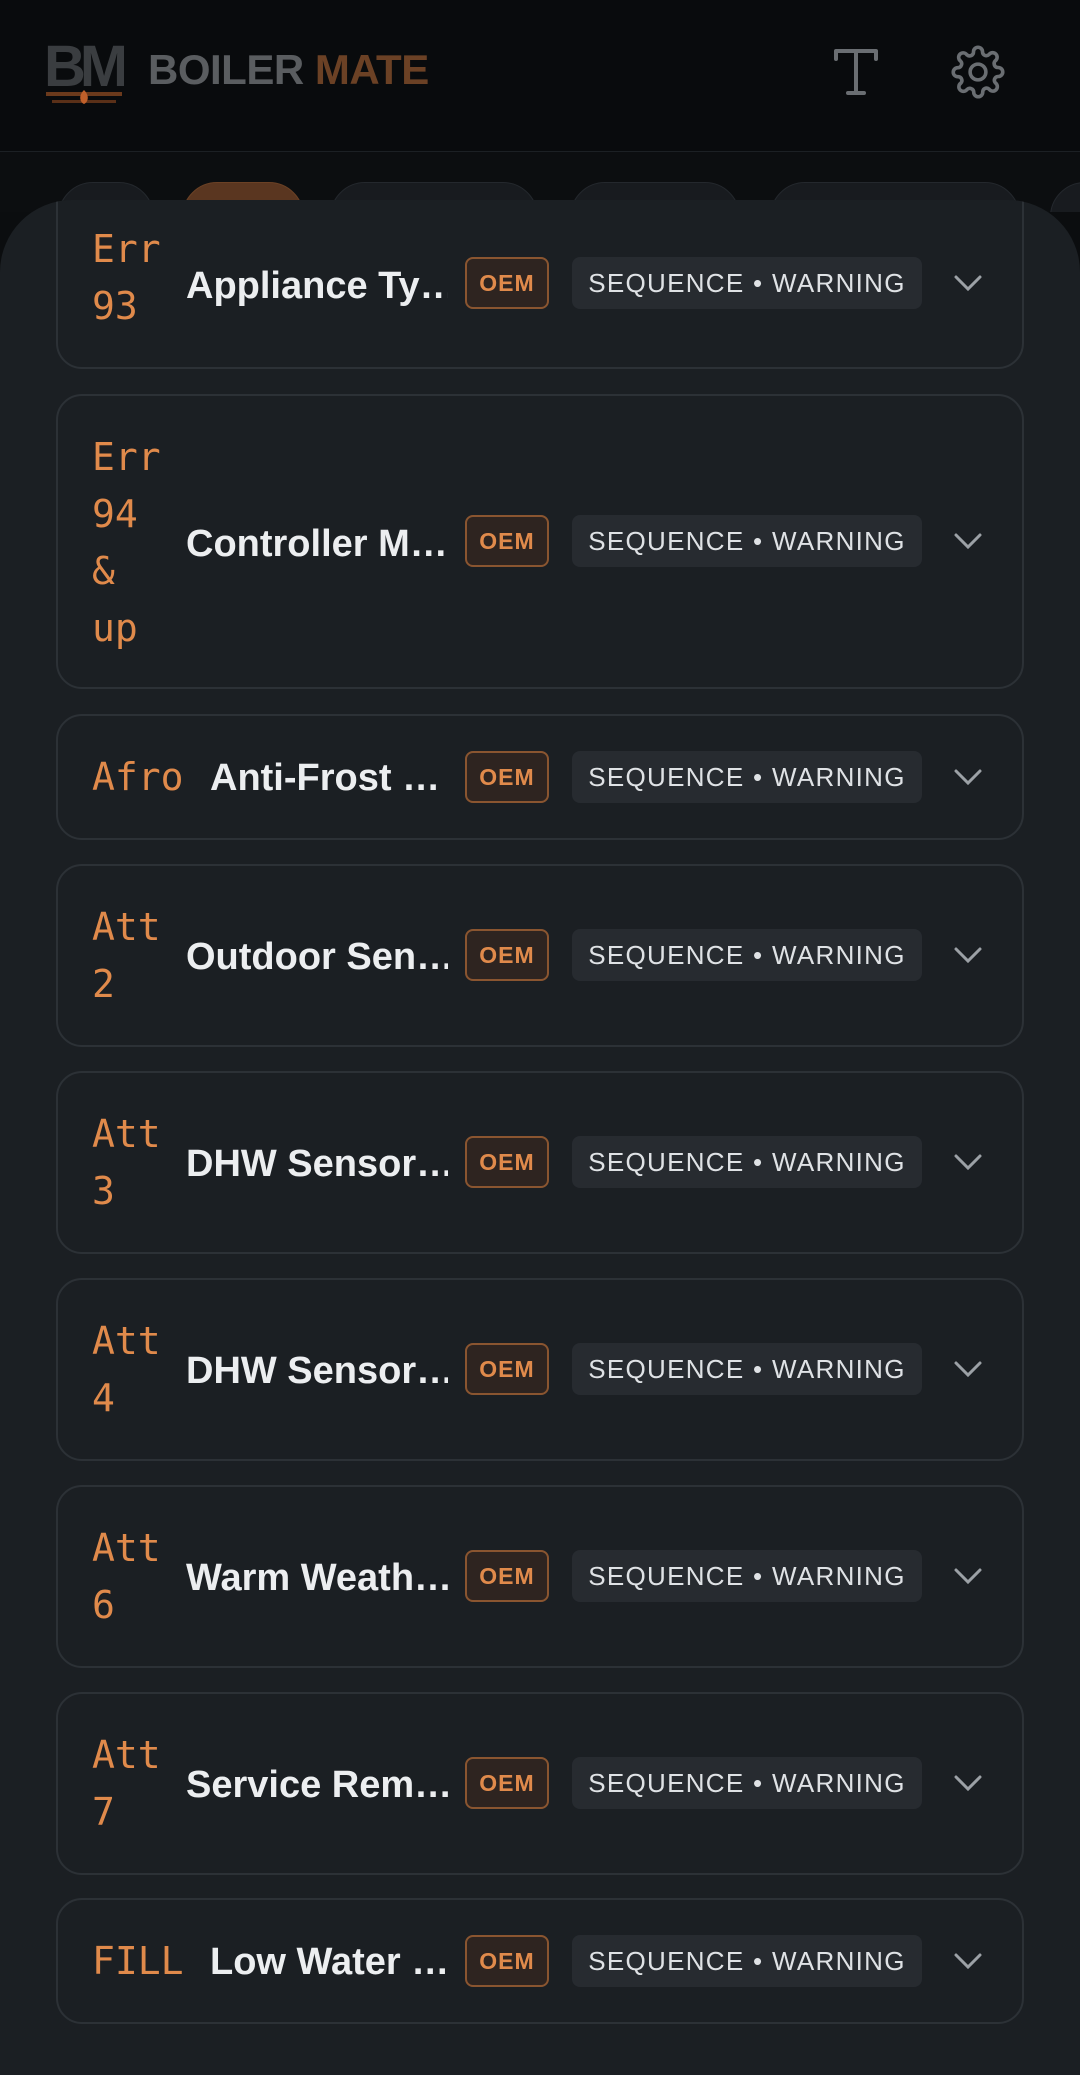  Describe the element at coordinates (371, 69) in the screenshot. I see `brand-word-2: MATE` at that location.